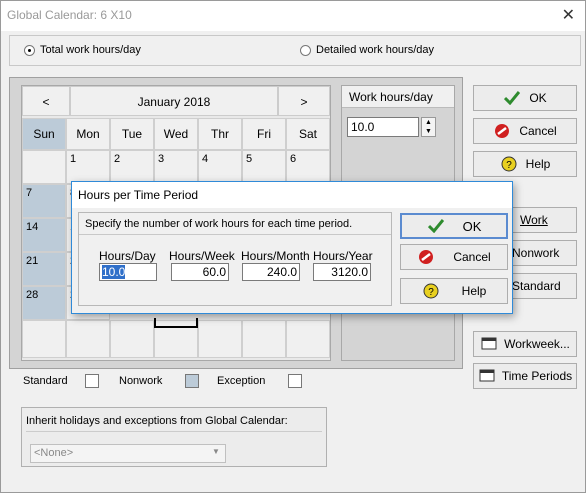 Image resolution: width=586 pixels, height=493 pixels. What do you see at coordinates (454, 291) in the screenshot?
I see `dialog-help-button: ? Help` at bounding box center [454, 291].